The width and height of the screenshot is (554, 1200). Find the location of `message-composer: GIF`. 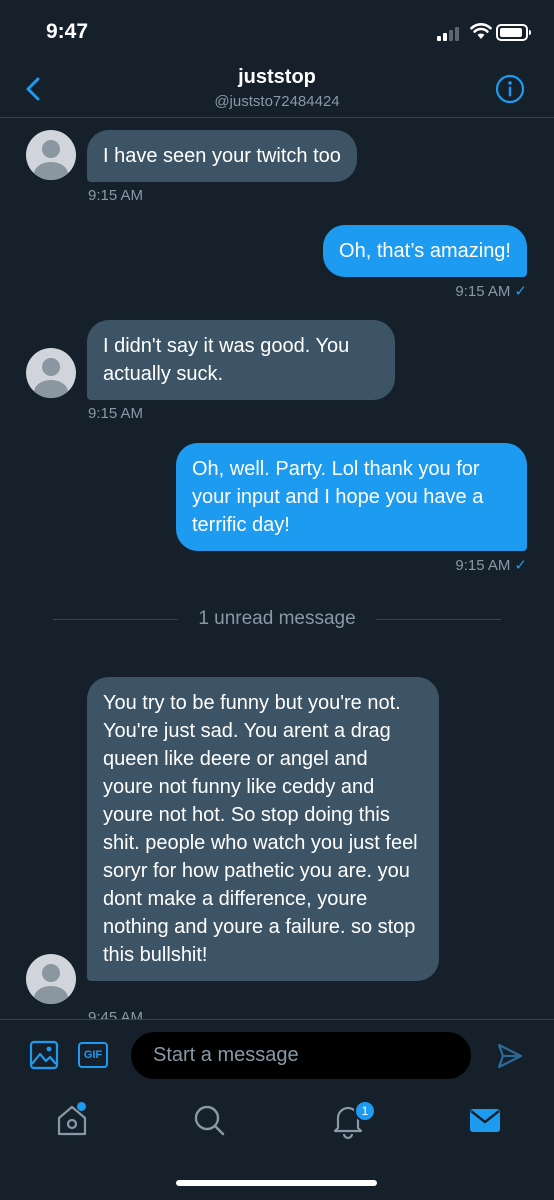

message-composer: GIF is located at coordinates (277, 1054).